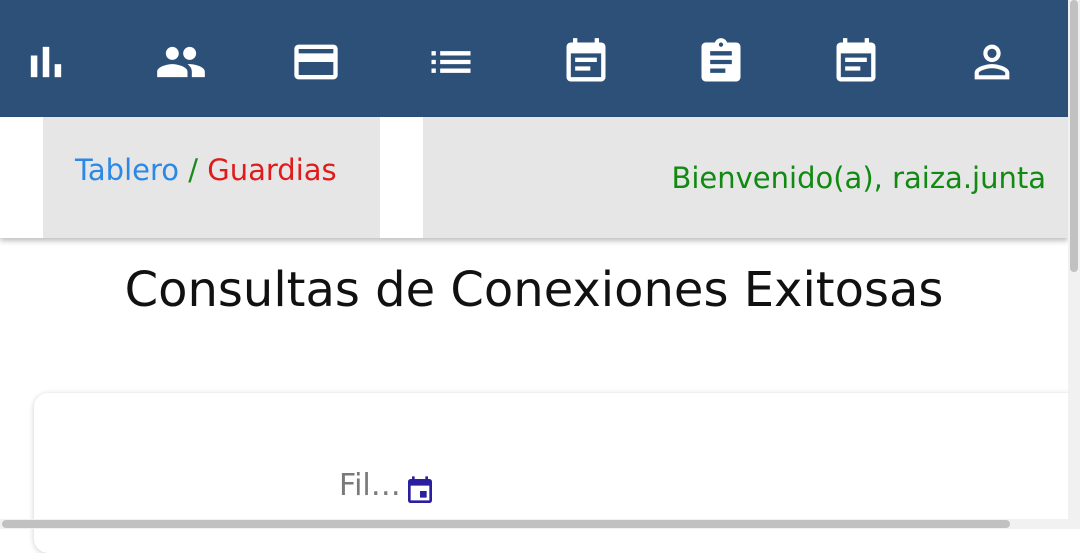  I want to click on horizontal-scrollbar, so click(534, 524).